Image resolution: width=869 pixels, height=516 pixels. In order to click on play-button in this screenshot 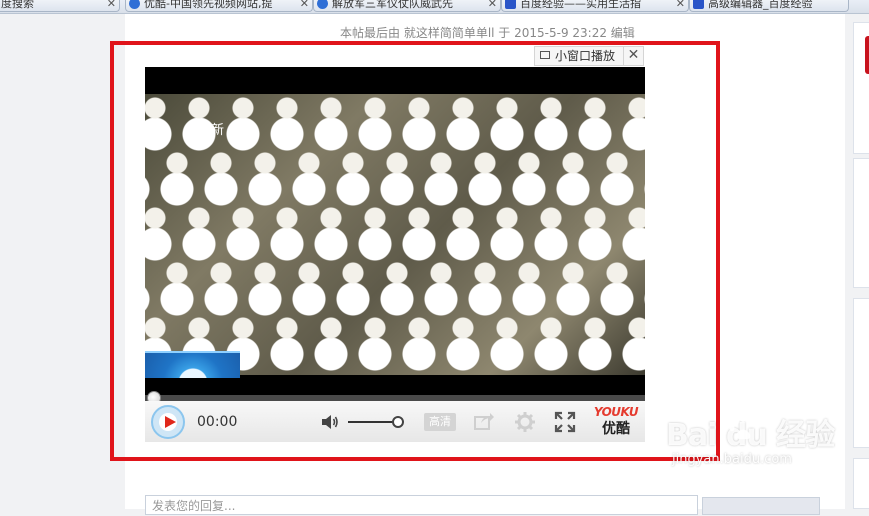, I will do `click(168, 422)`.